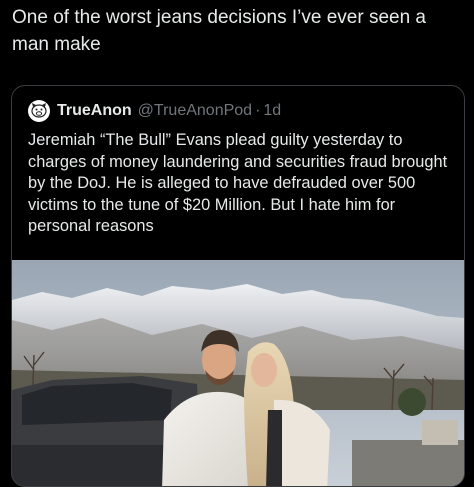 The image size is (474, 487). Describe the element at coordinates (272, 111) in the screenshot. I see `quote-timestamp: 1d` at that location.